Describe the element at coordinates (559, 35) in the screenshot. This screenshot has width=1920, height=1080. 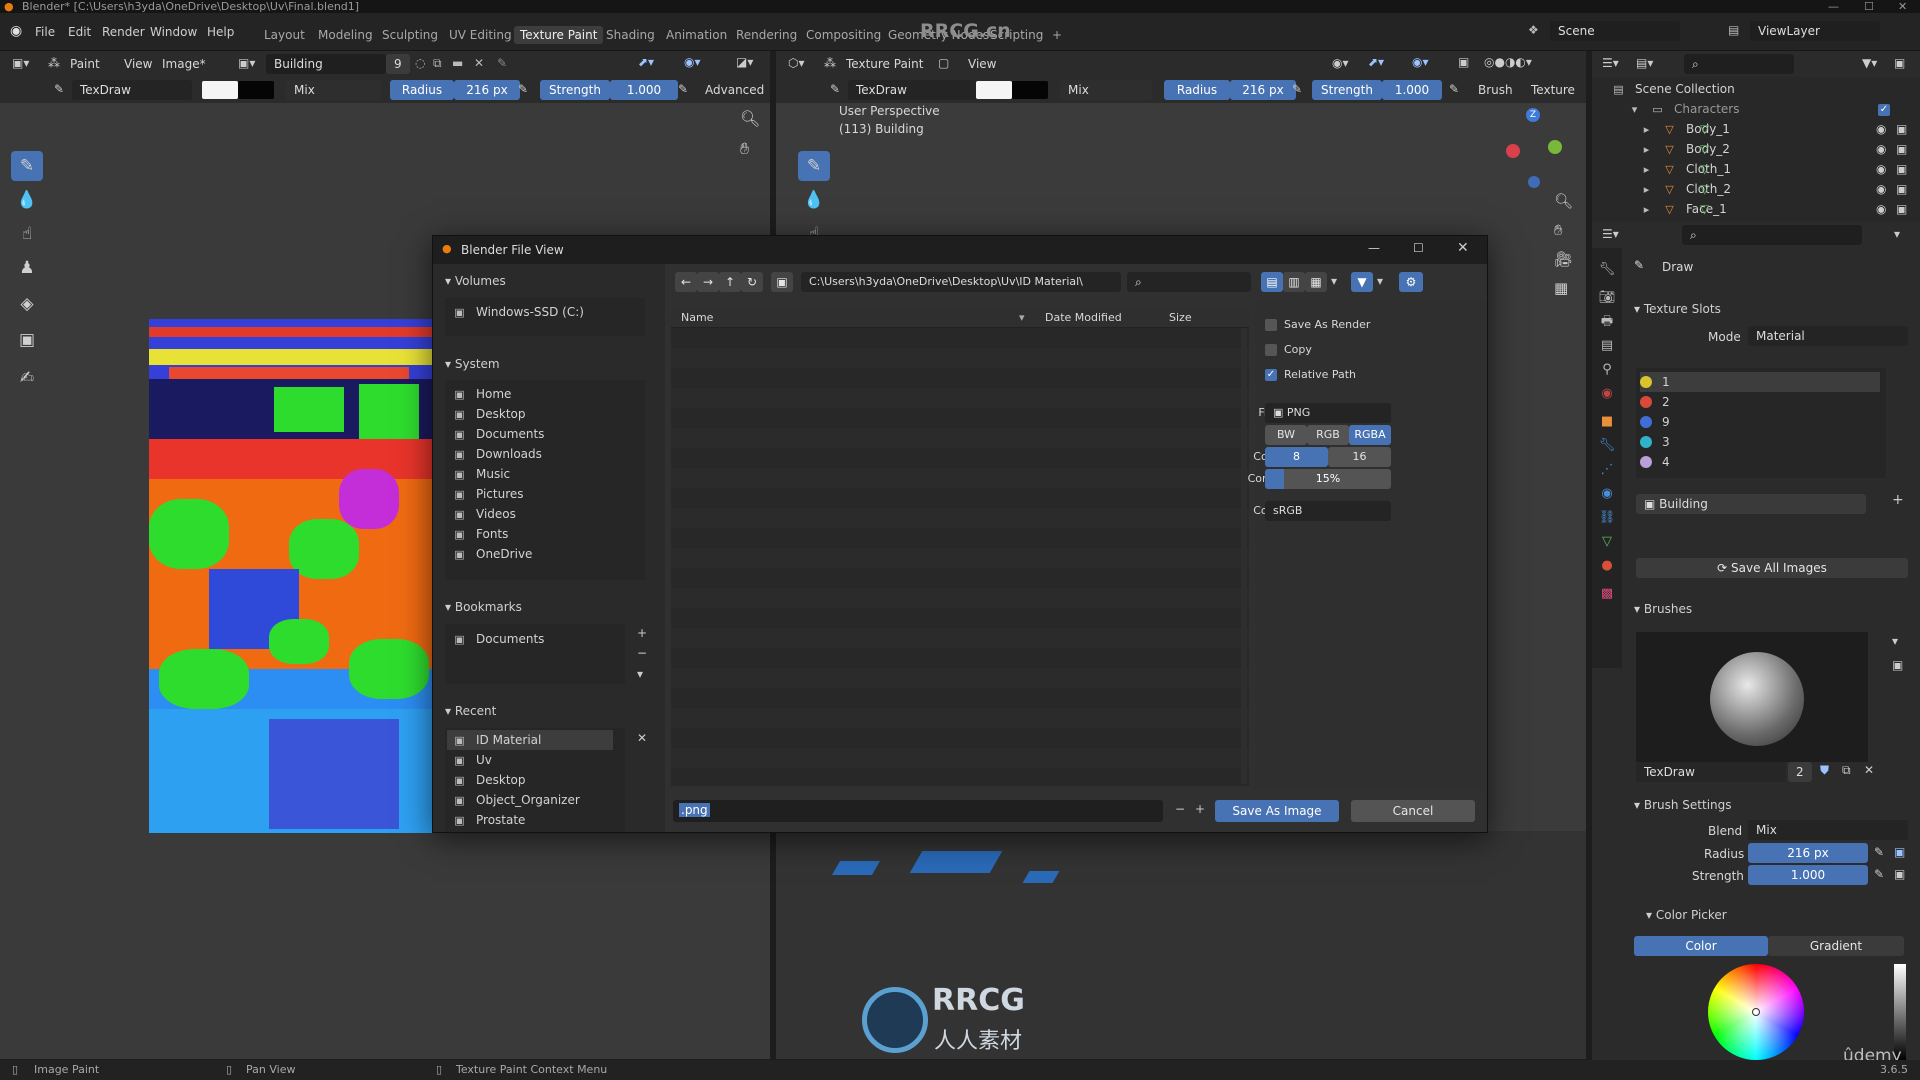
I see `tab-texture-paint: Texture Paint` at that location.